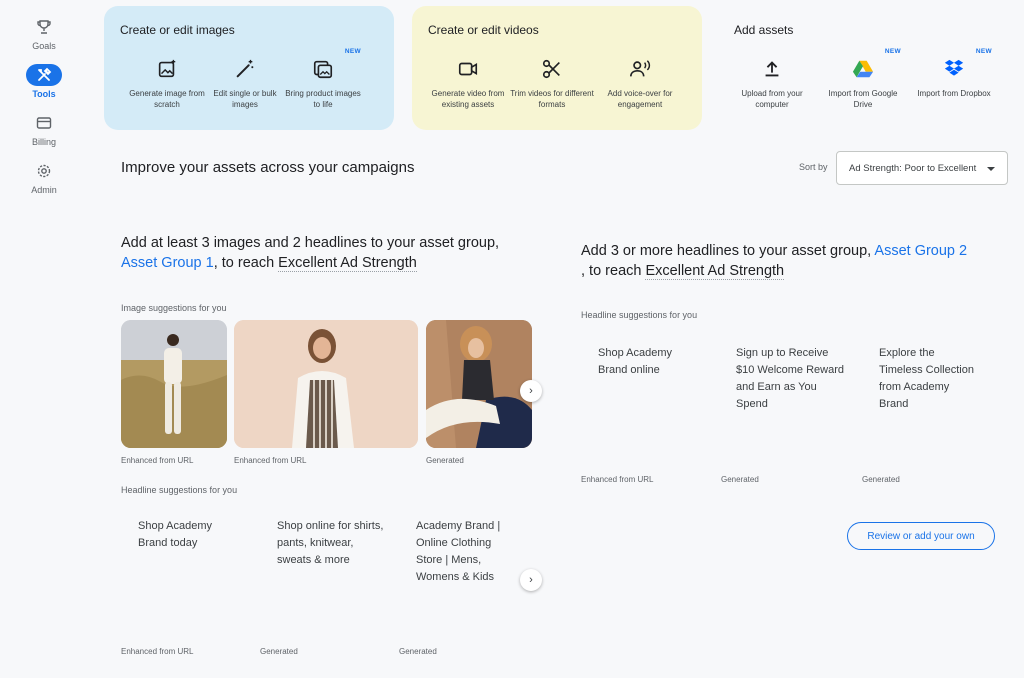 This screenshot has width=1024, height=678. What do you see at coordinates (174, 308) in the screenshot?
I see `image-suggestions-label: Image suggestions for you` at bounding box center [174, 308].